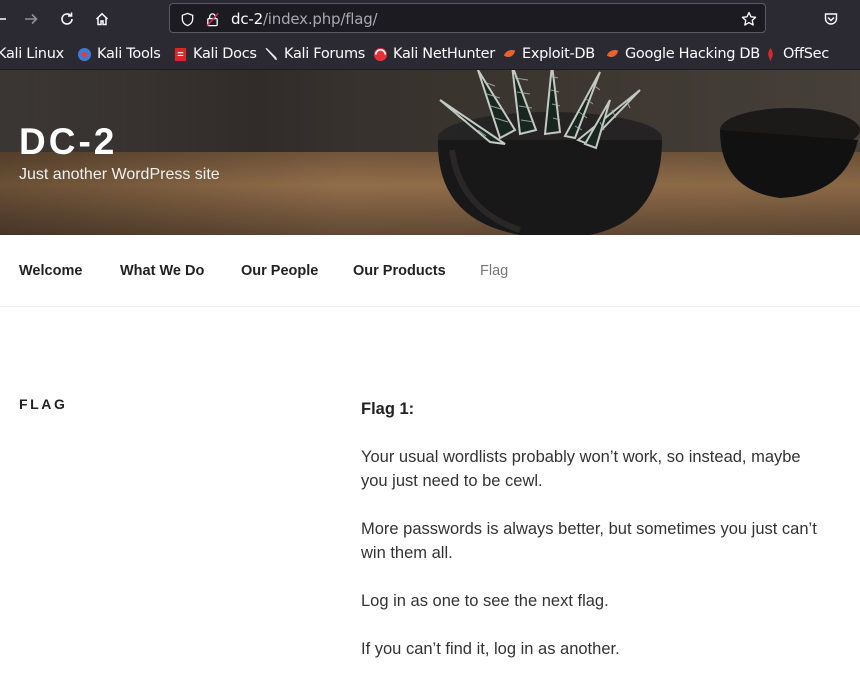 This screenshot has height=682, width=860. What do you see at coordinates (43, 404) in the screenshot?
I see `page-title: FLAG` at bounding box center [43, 404].